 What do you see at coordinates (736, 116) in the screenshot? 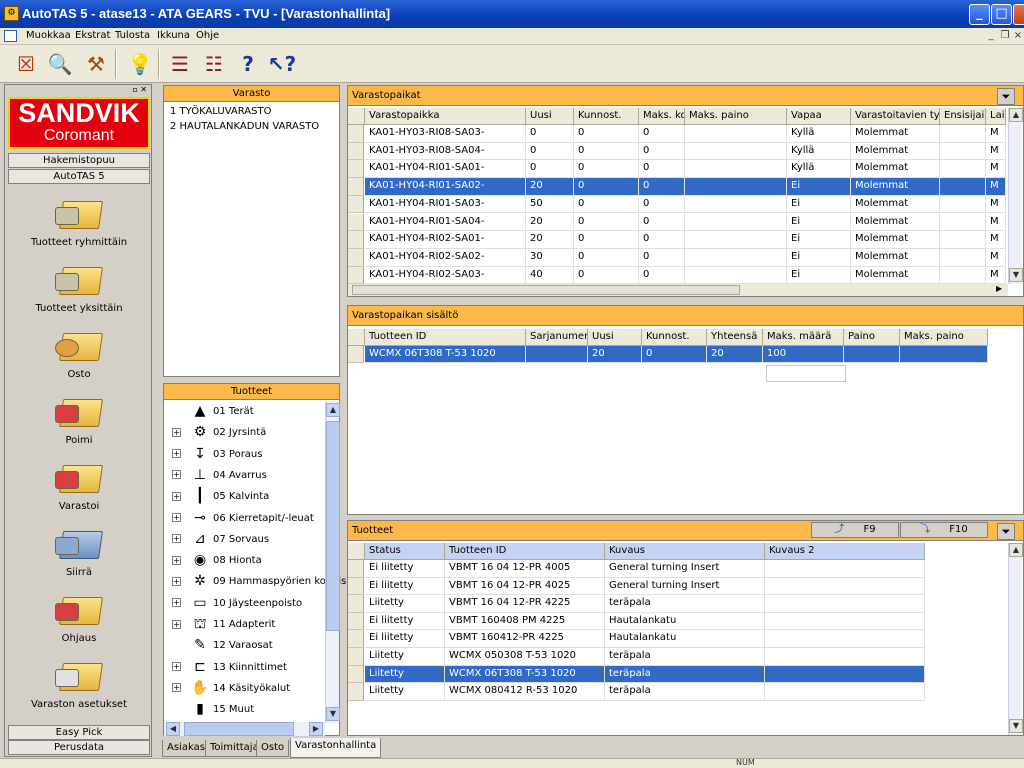
I see `column-header-5: Maks. paino` at bounding box center [736, 116].